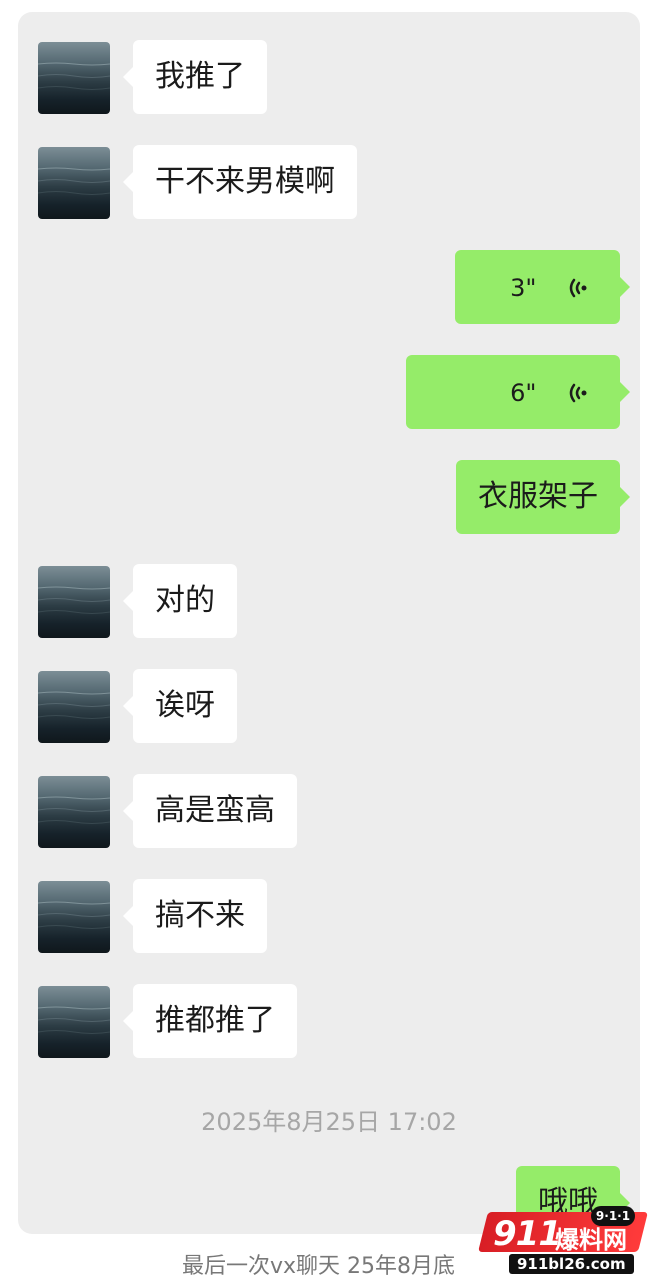 The image size is (653, 1280). What do you see at coordinates (523, 287) in the screenshot?
I see `voice-duration: 3"` at bounding box center [523, 287].